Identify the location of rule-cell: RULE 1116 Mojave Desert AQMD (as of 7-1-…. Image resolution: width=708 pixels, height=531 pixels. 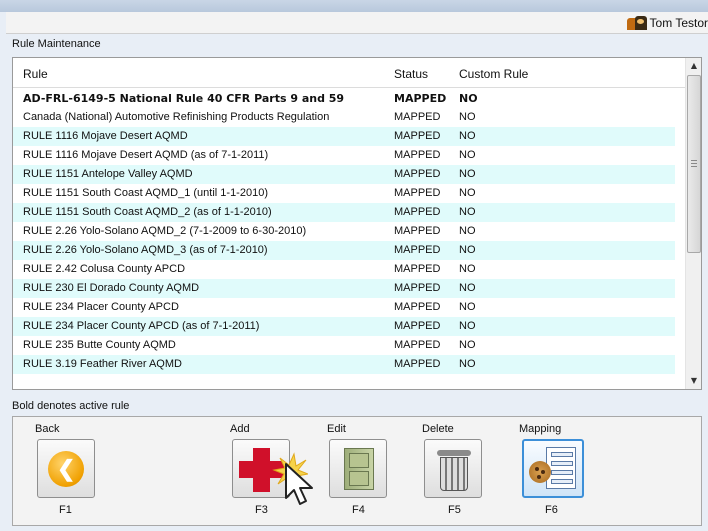
(146, 155).